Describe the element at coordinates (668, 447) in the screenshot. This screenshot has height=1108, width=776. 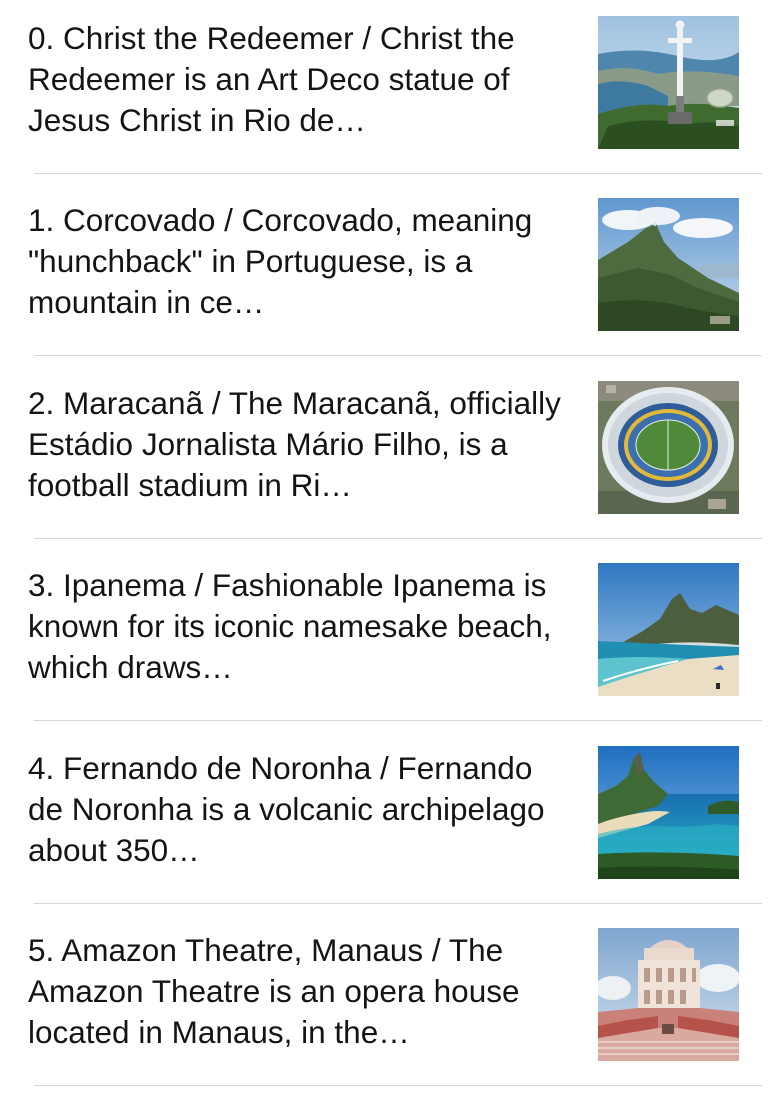
I see `maracana-thumbnail` at that location.